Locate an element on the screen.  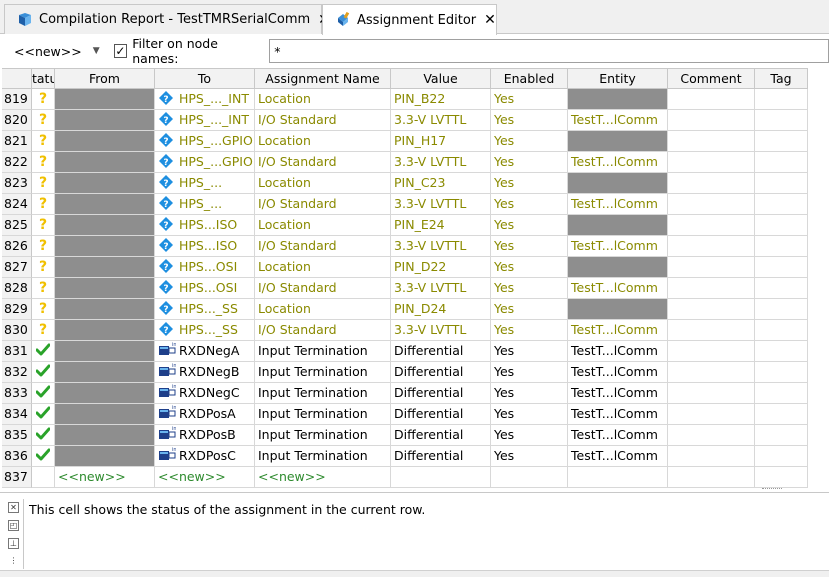
to-cell: inRXDNegA is located at coordinates (205, 351).